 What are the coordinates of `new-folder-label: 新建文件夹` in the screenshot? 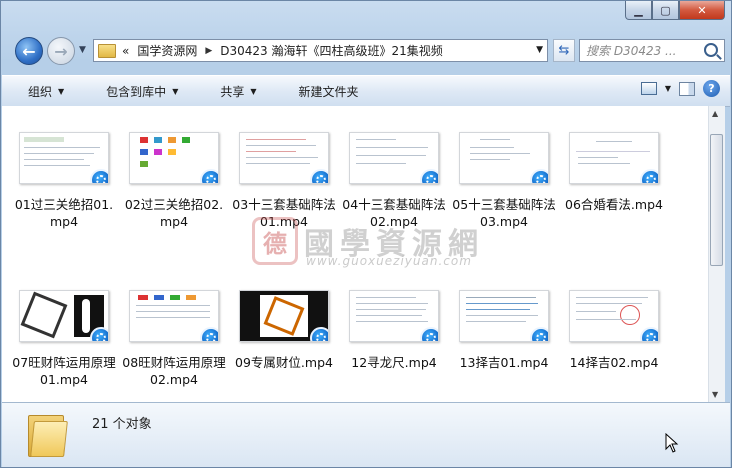 It's located at (328, 91).